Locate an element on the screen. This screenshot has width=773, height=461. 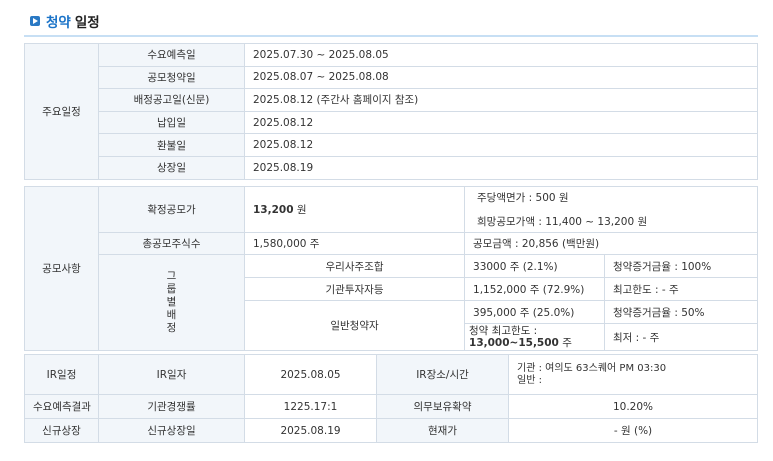
table-row: 수요예측결과 기관경쟁률 1225.17:1 의무보유확약 10.20% is located at coordinates (391, 406).